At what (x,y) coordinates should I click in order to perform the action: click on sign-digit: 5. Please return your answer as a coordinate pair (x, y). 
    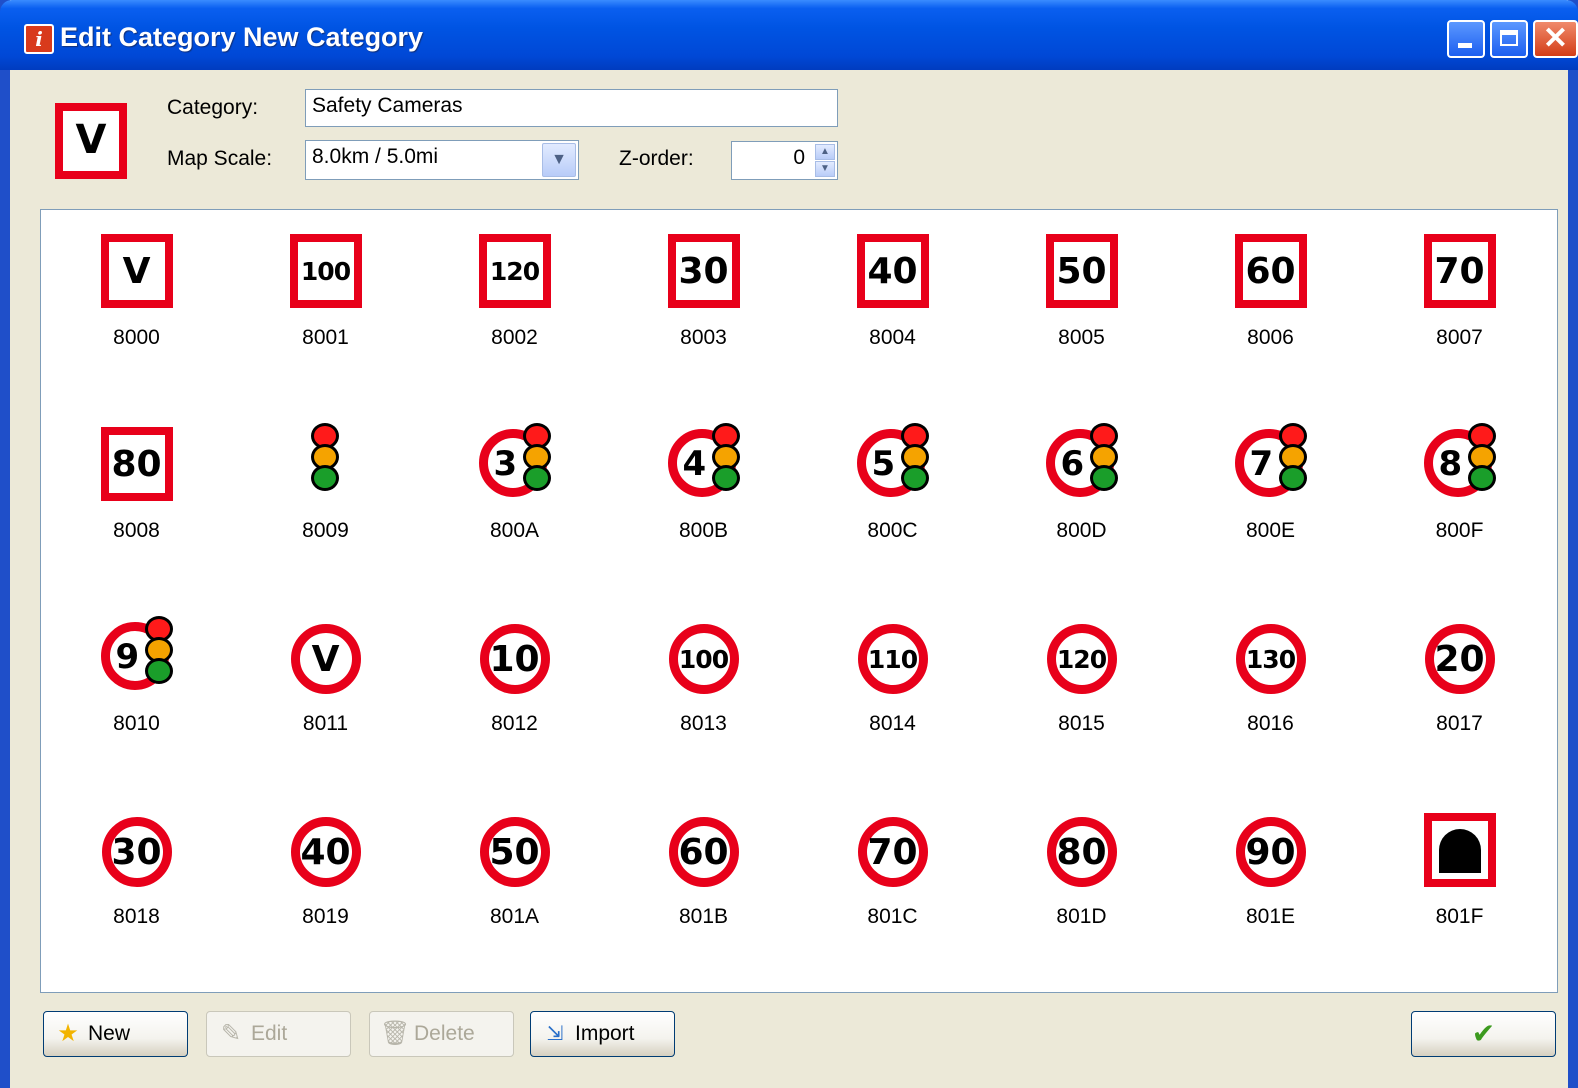
    Looking at the image, I should click on (883, 464).